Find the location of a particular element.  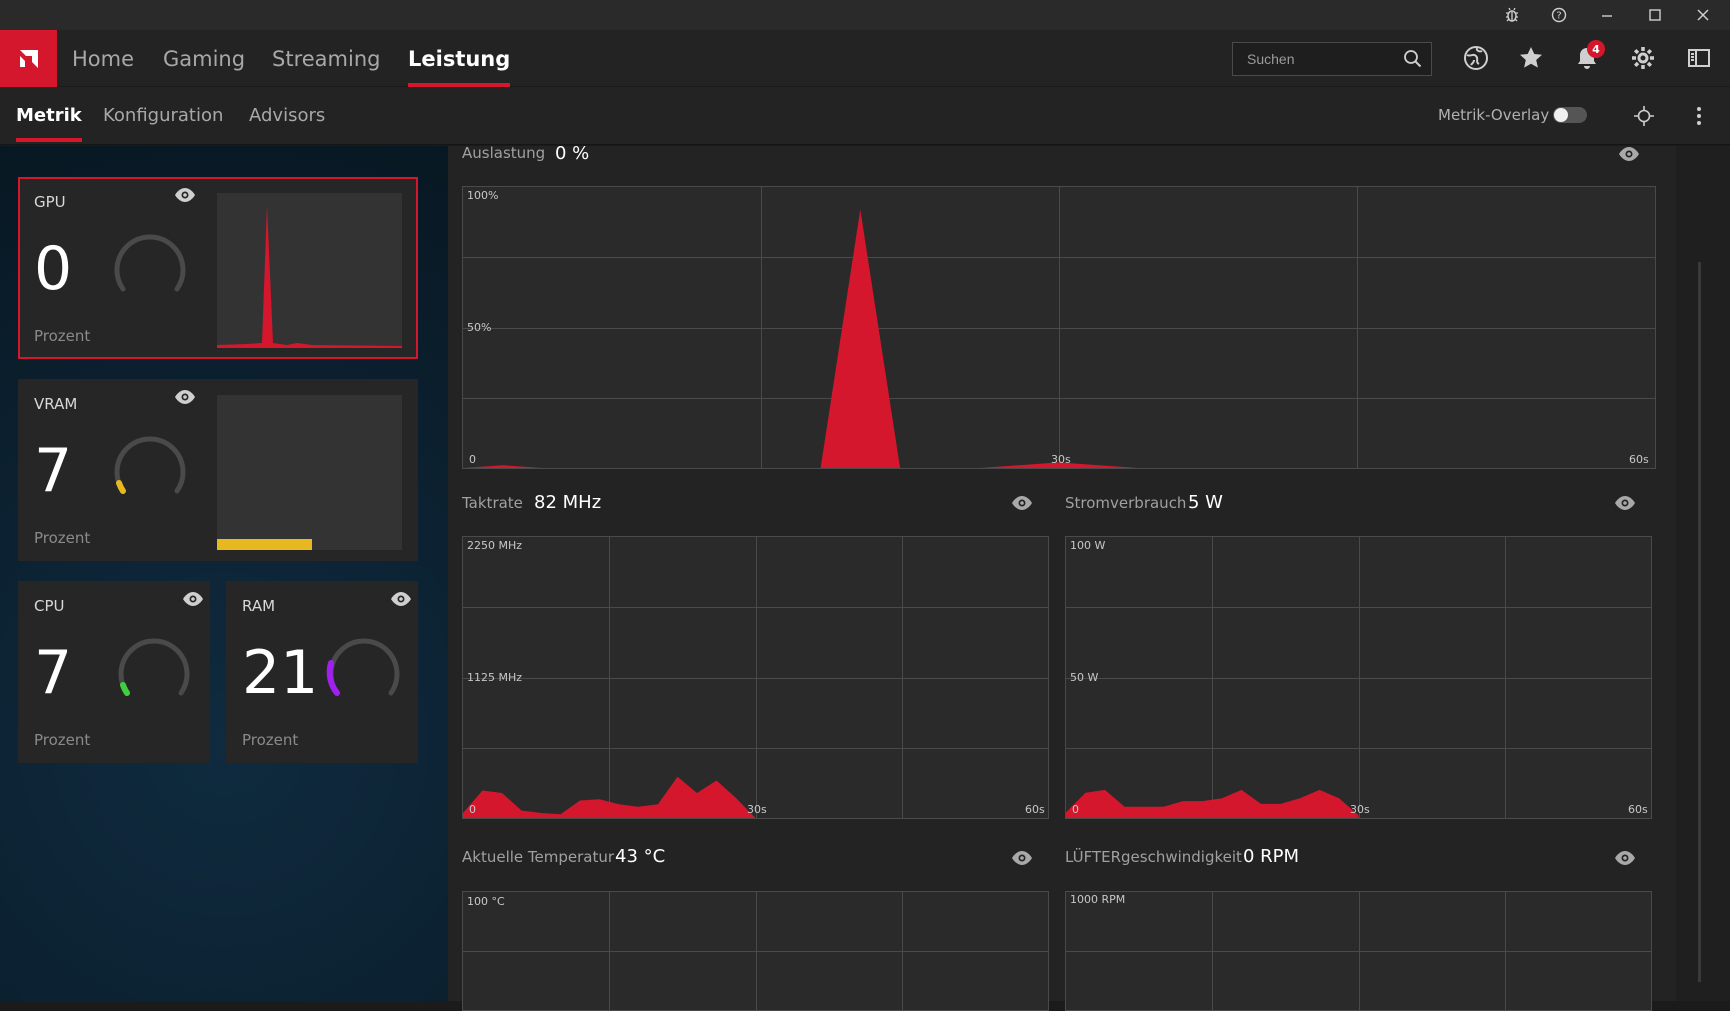

luefter-value: 0 RPM is located at coordinates (1271, 856).